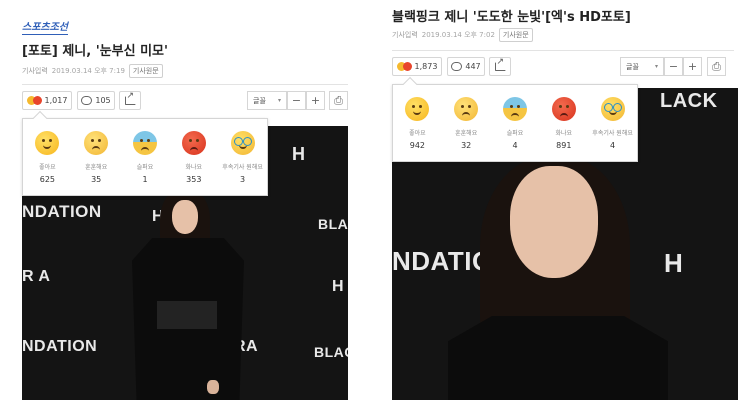 Image resolution: width=746 pixels, height=400 pixels. I want to click on reaction-warm: 훈훈해요 32, so click(466, 123).